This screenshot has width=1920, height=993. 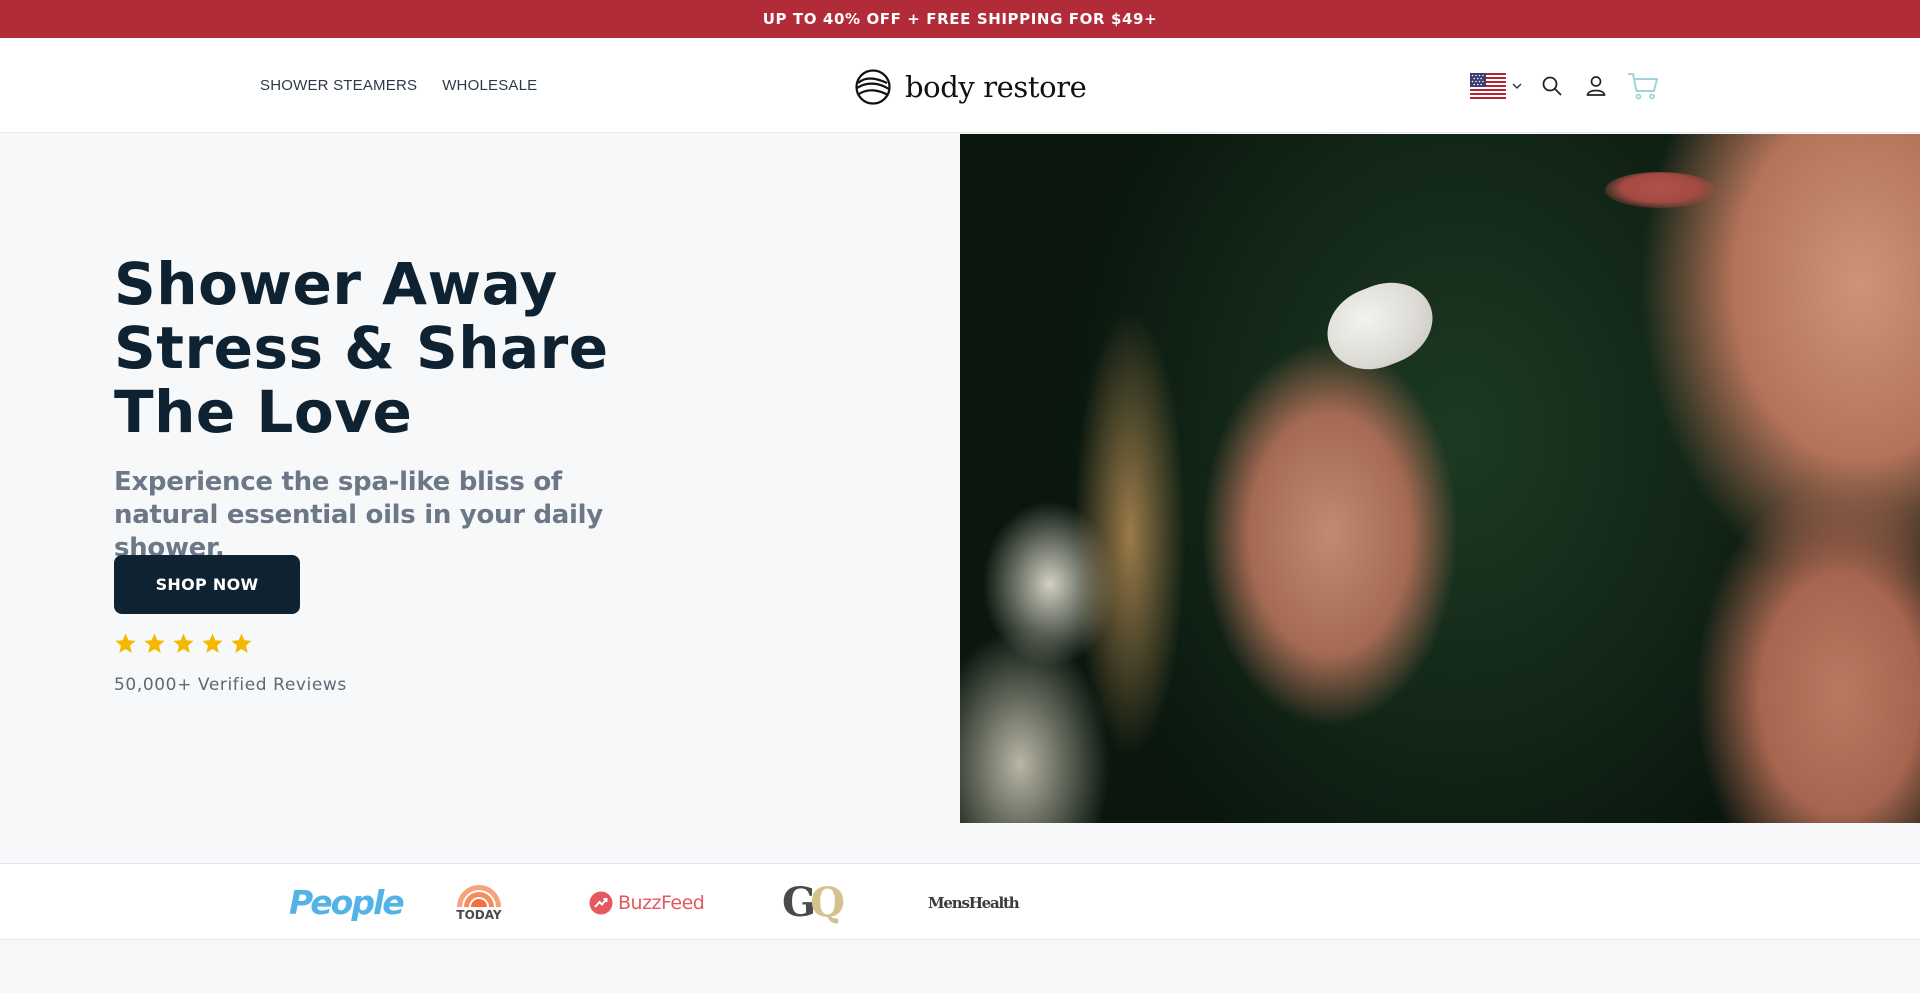 What do you see at coordinates (996, 87) in the screenshot?
I see `logo-text: body restore` at bounding box center [996, 87].